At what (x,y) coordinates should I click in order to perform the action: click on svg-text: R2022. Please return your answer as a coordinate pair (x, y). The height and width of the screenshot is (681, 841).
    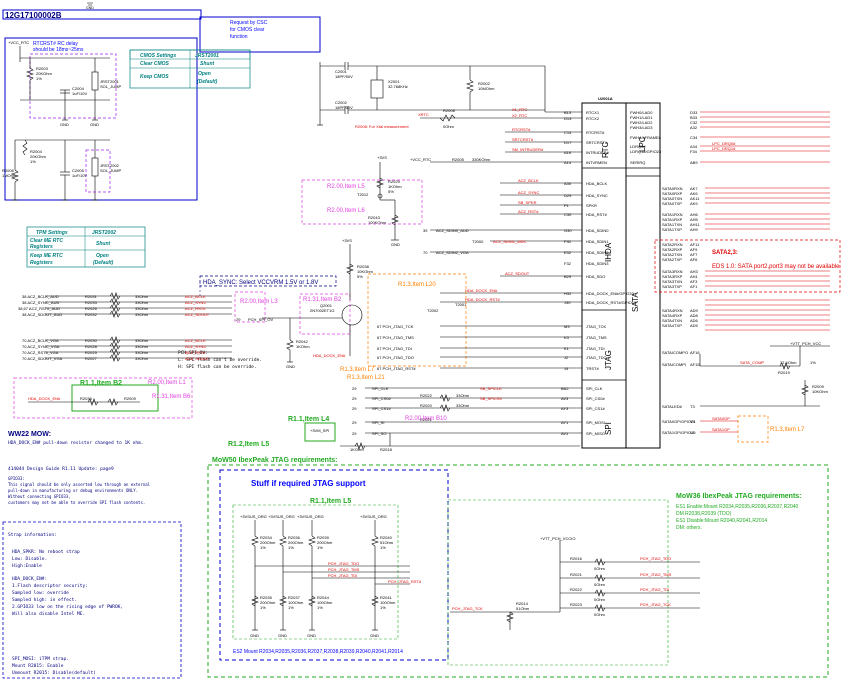
    Looking at the image, I should click on (426, 395).